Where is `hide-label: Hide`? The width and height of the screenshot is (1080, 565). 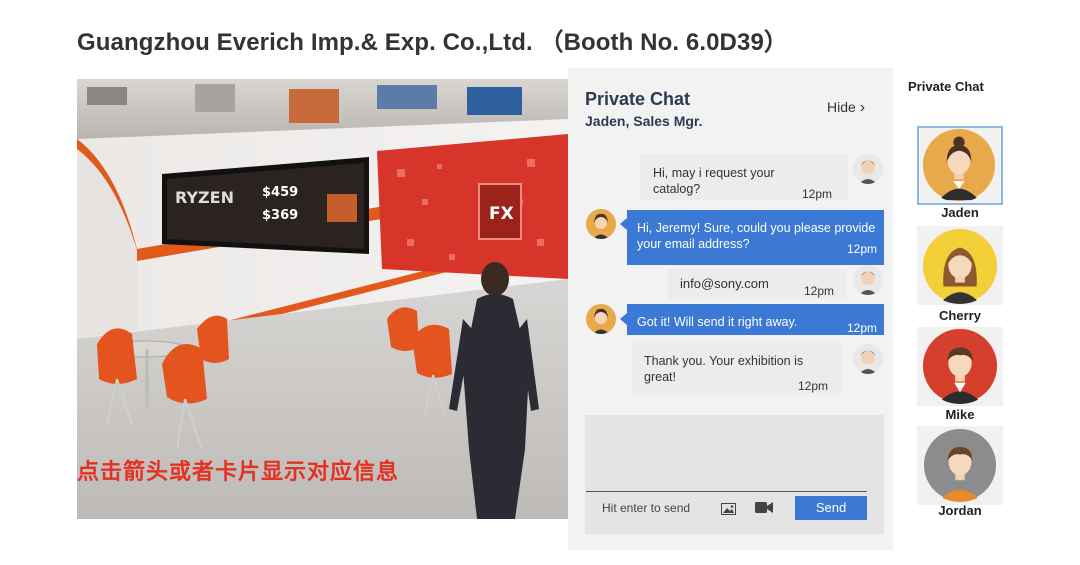
hide-label: Hide is located at coordinates (841, 107).